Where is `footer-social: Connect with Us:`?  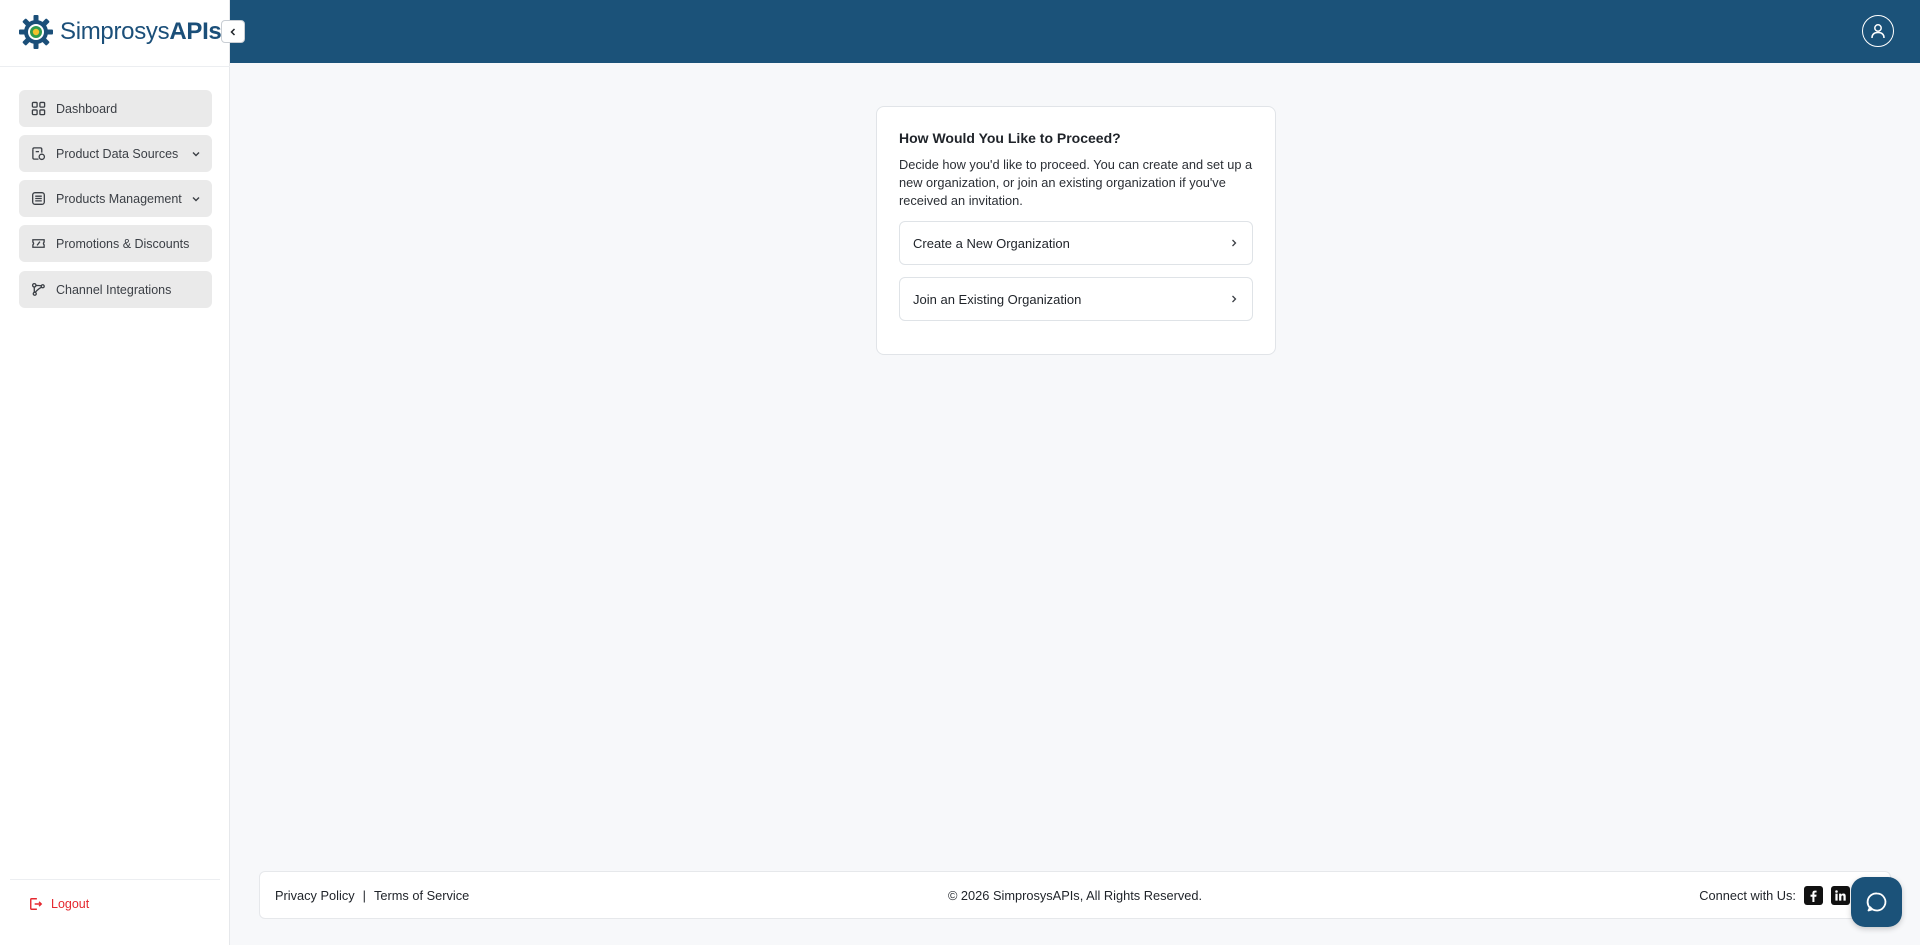
footer-social: Connect with Us: is located at coordinates (1774, 895).